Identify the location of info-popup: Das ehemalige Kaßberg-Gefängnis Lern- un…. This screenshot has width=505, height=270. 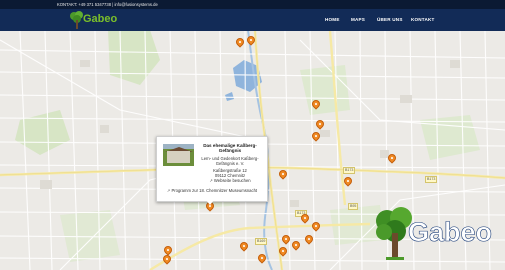
(212, 169).